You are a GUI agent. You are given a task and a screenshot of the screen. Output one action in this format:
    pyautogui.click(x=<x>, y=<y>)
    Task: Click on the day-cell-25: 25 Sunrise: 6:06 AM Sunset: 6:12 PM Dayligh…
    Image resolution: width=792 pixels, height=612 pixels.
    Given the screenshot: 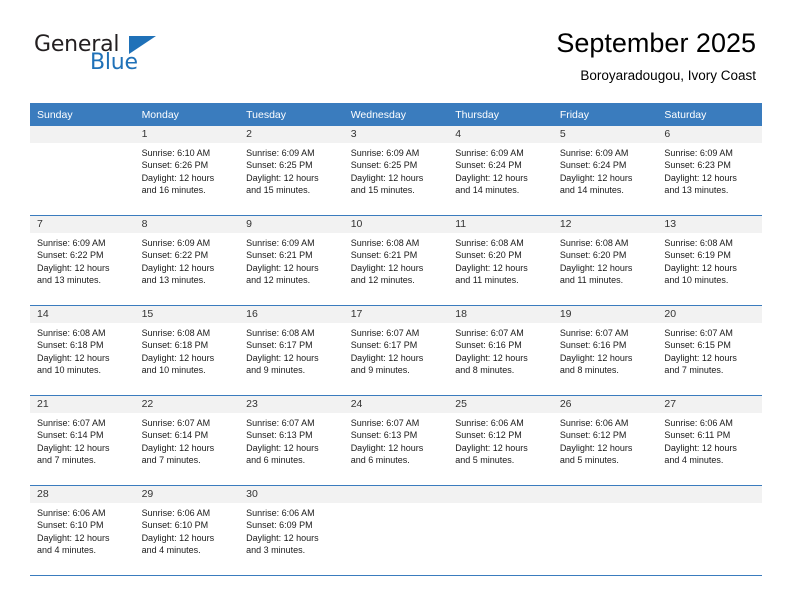 What is the action you would take?
    pyautogui.click(x=500, y=441)
    